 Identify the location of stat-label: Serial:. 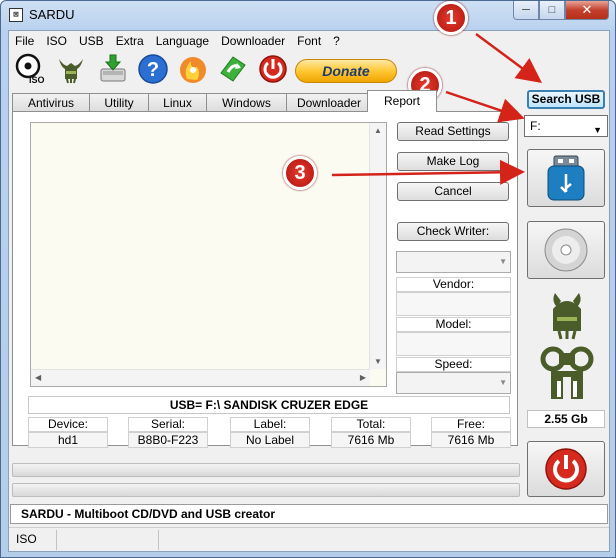
(168, 424).